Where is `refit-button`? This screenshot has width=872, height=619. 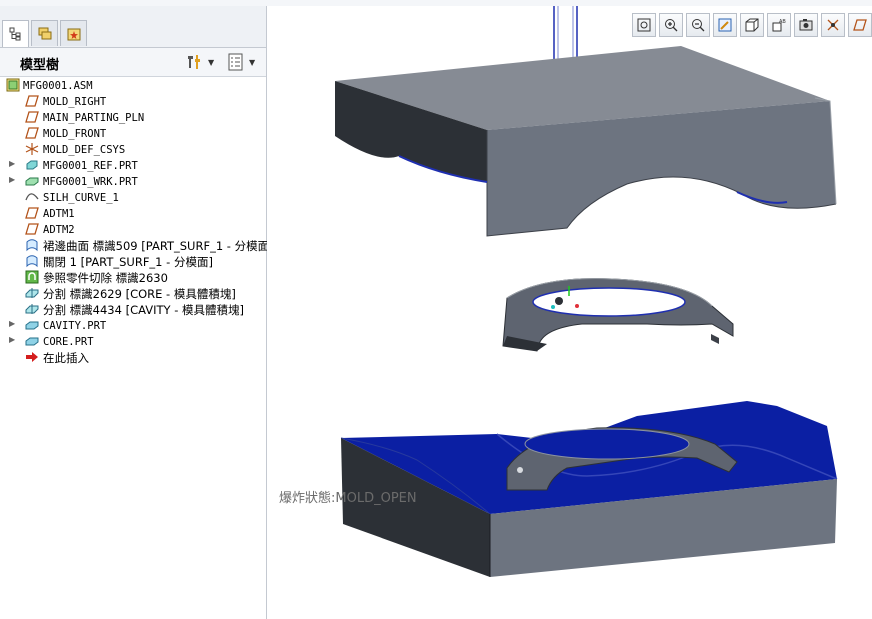 refit-button is located at coordinates (644, 25).